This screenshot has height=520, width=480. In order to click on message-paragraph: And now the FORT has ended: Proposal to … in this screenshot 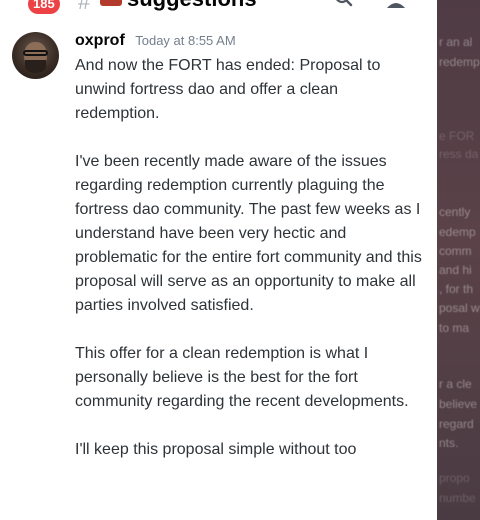, I will do `click(228, 89)`.